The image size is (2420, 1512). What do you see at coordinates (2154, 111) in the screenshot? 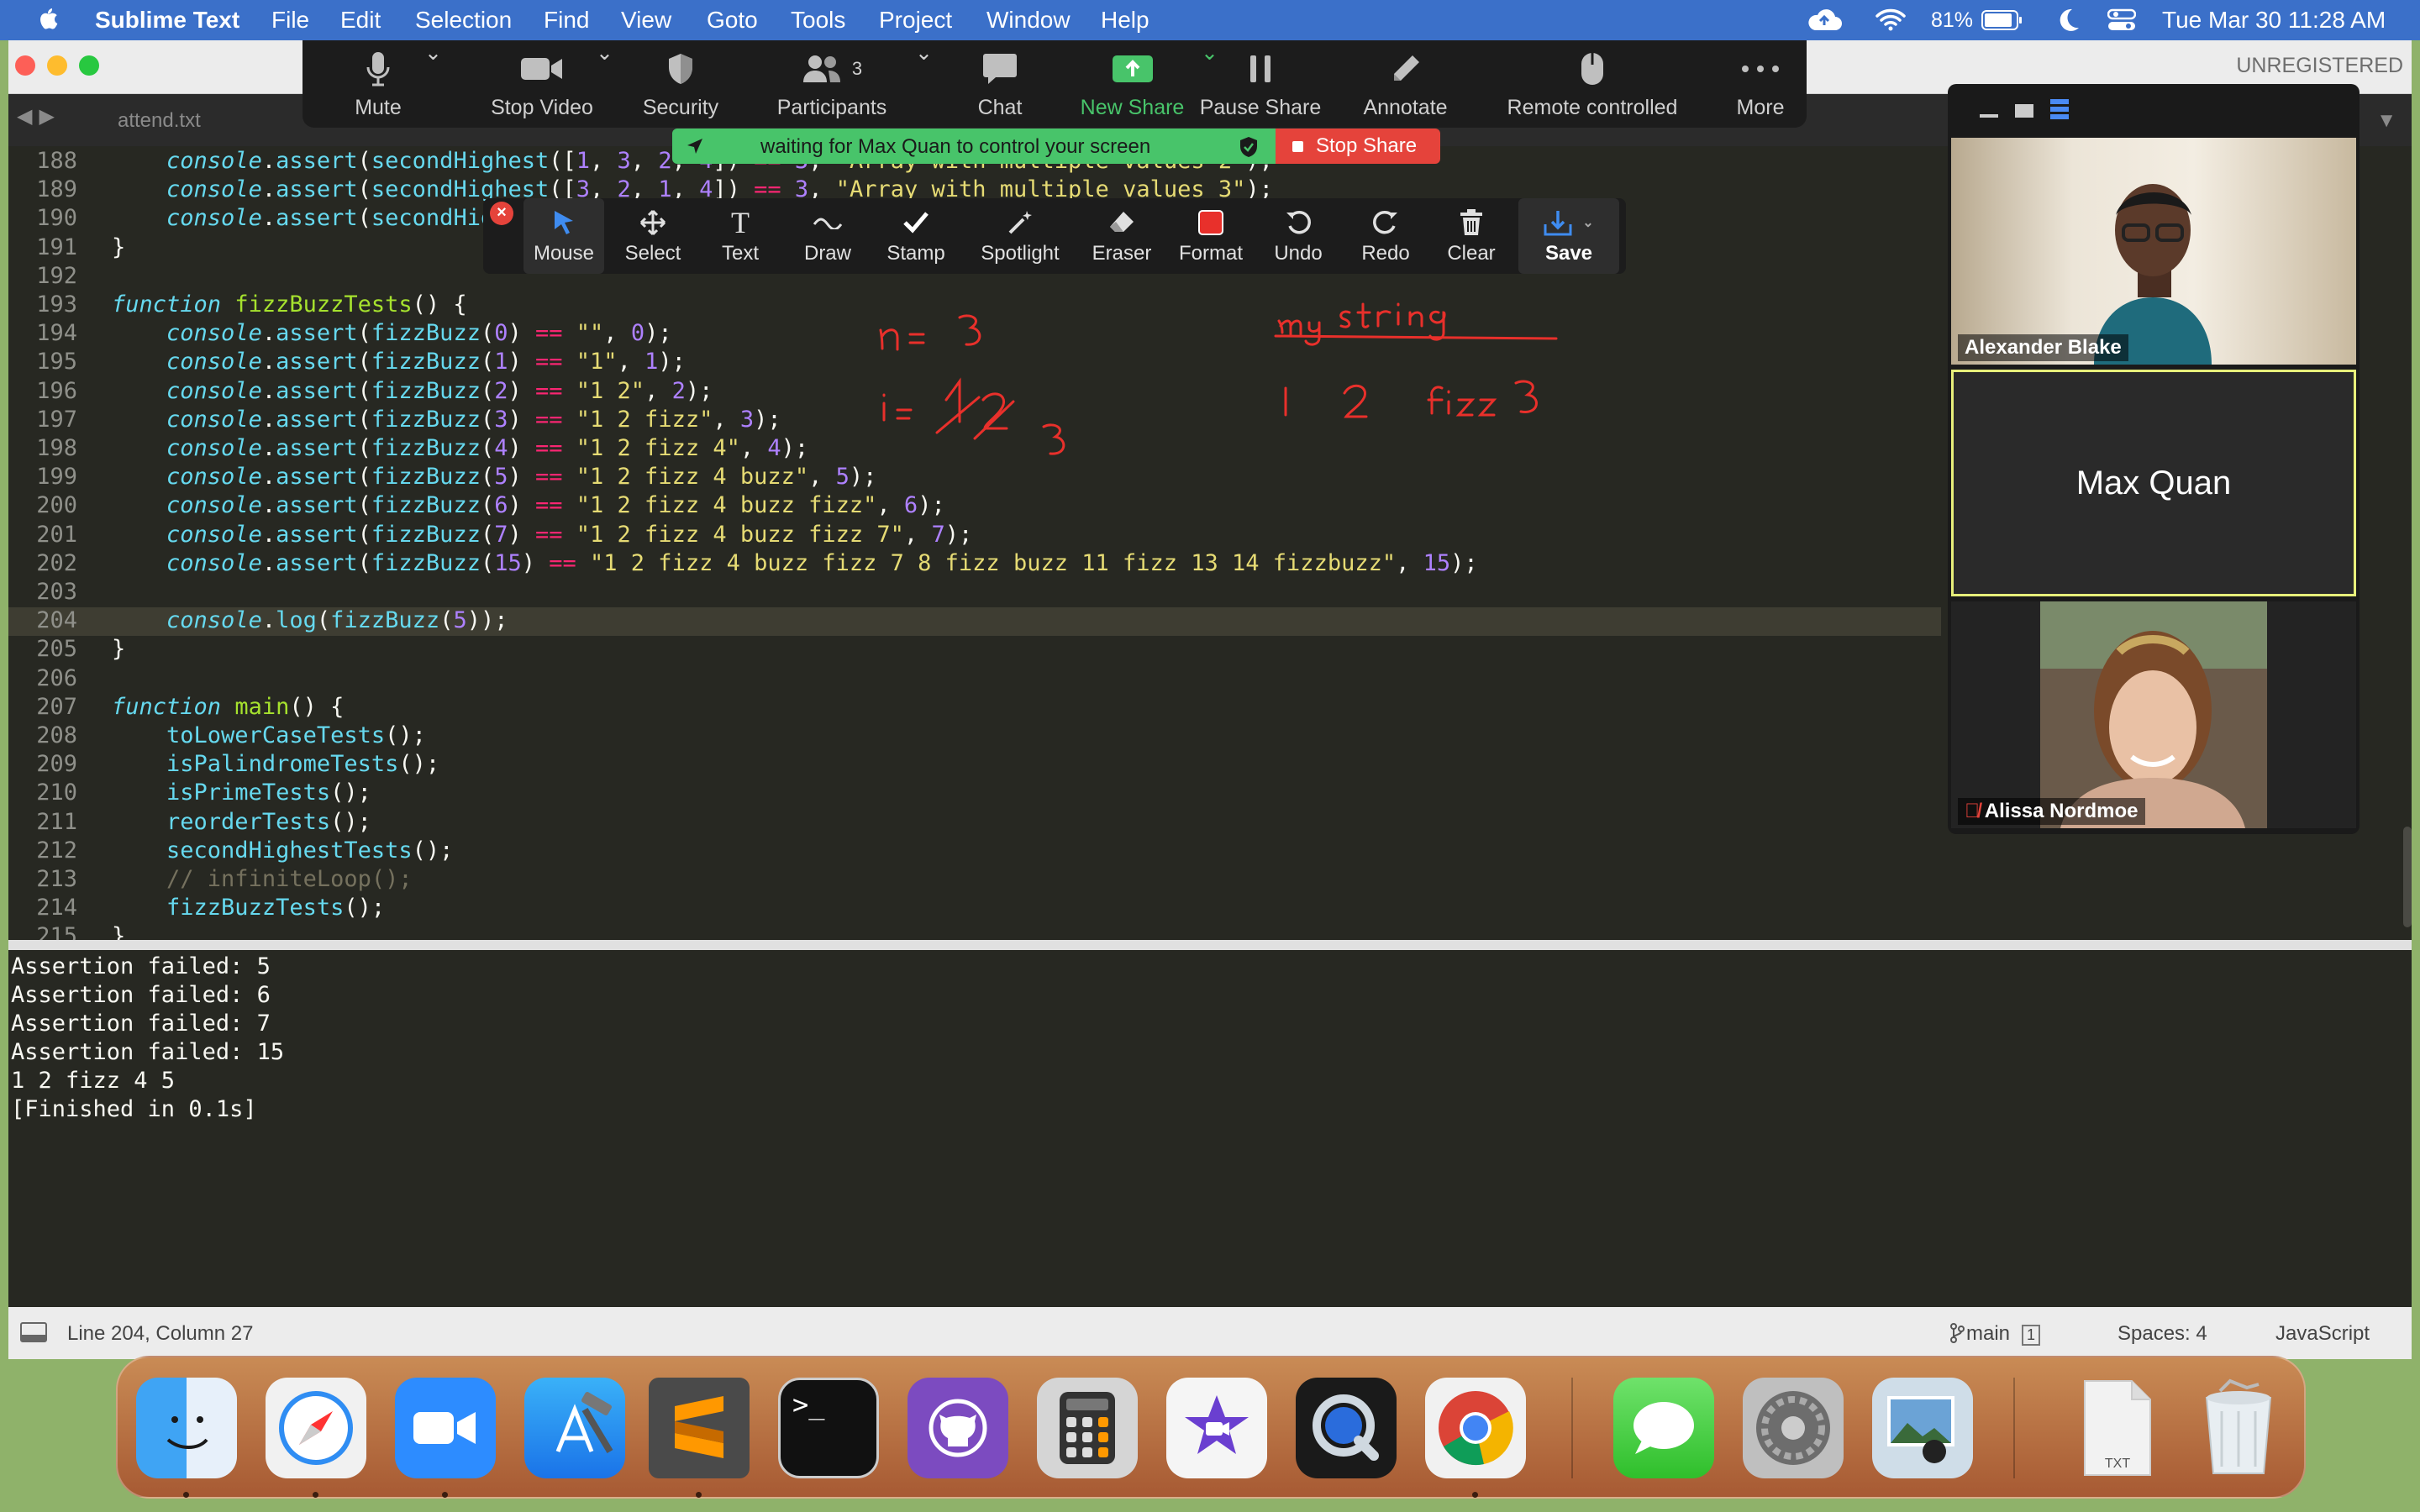
I see `video-panel-header` at bounding box center [2154, 111].